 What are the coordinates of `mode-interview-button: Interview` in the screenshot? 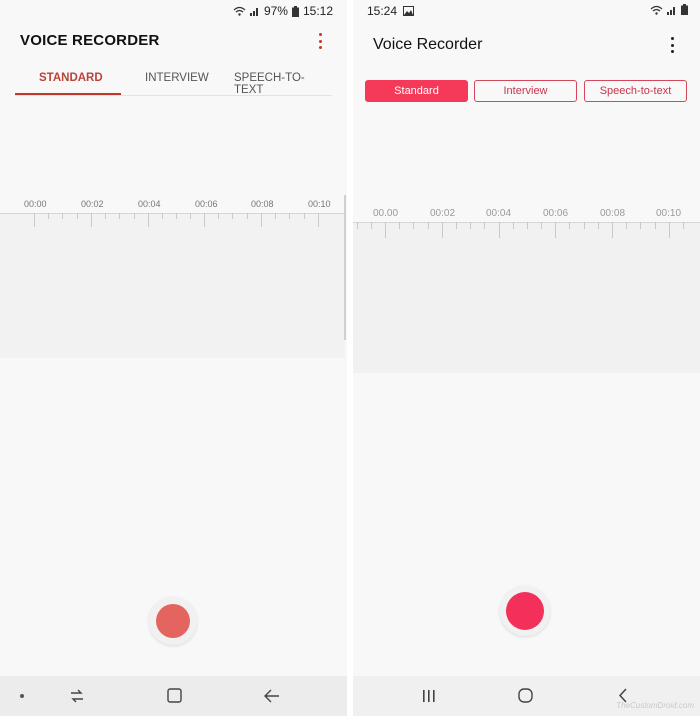 It's located at (525, 91).